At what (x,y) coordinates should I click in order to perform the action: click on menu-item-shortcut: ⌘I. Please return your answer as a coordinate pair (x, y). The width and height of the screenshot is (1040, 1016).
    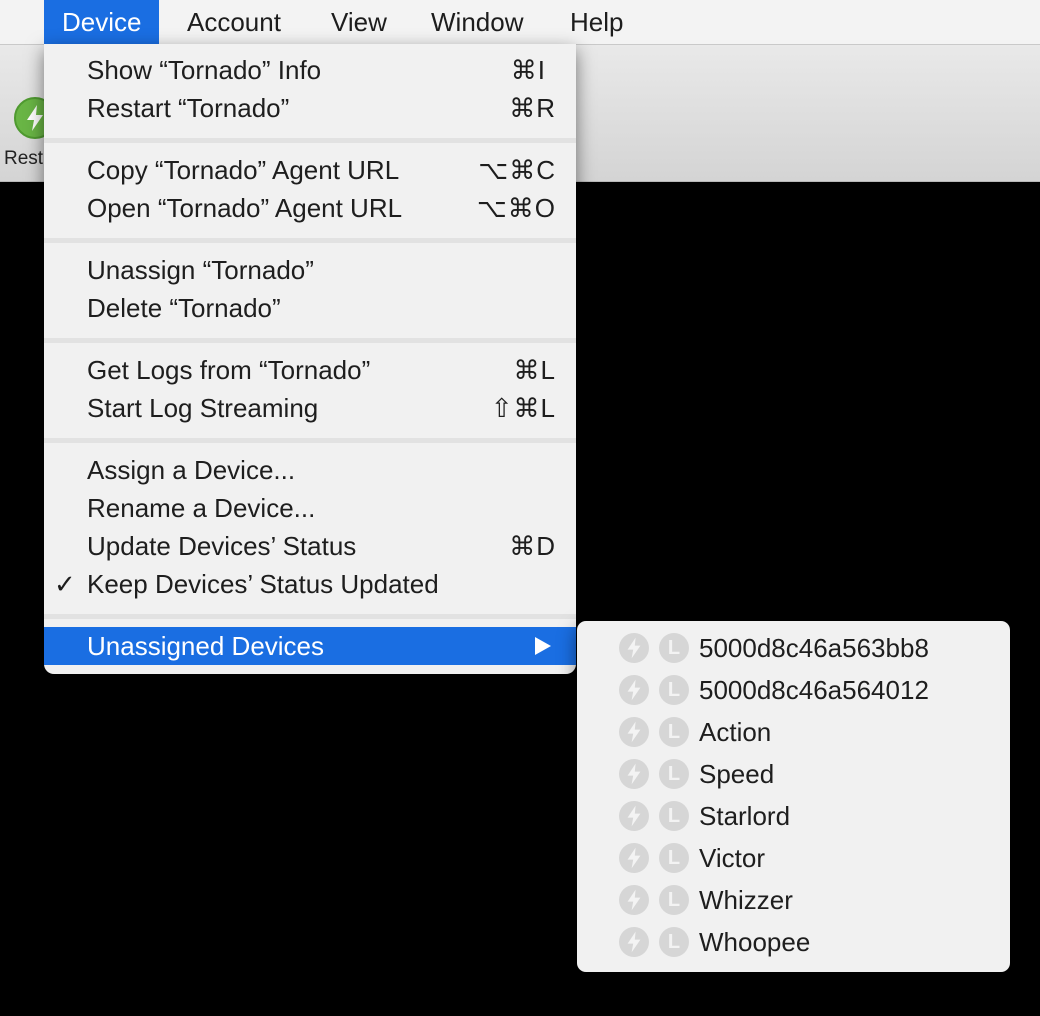
    Looking at the image, I should click on (528, 70).